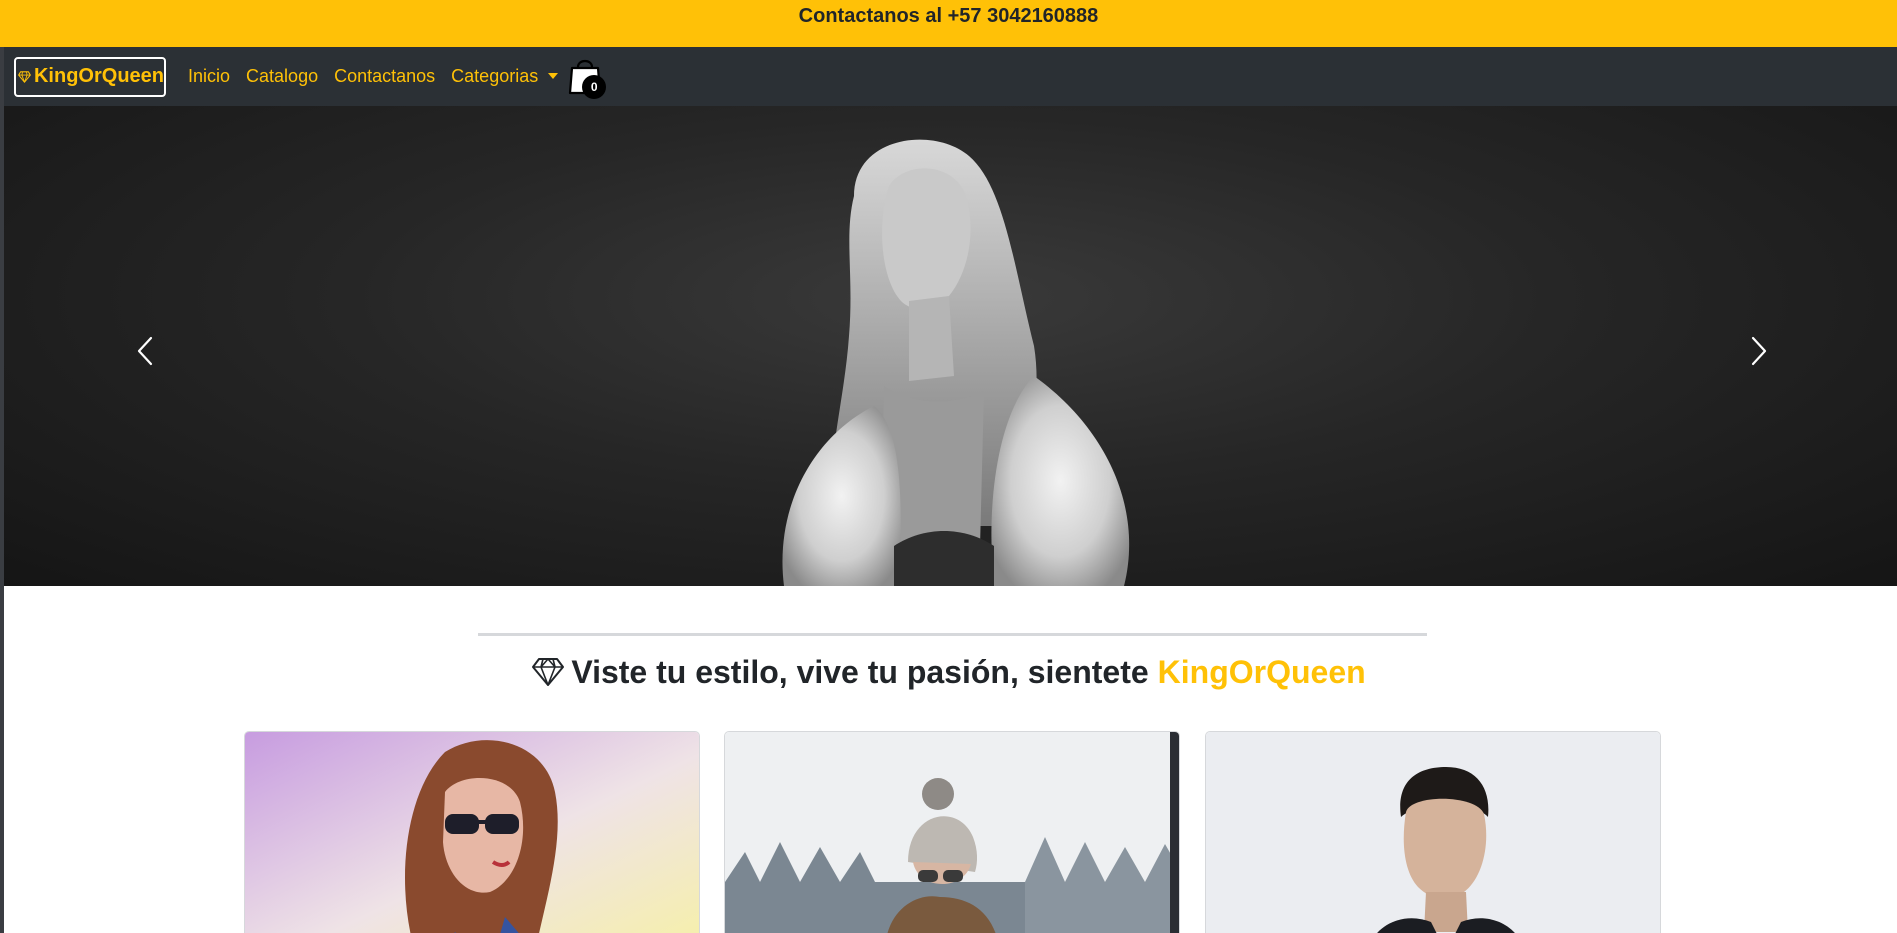  Describe the element at coordinates (282, 76) in the screenshot. I see `nav-link-catalogo: Catalogo` at that location.